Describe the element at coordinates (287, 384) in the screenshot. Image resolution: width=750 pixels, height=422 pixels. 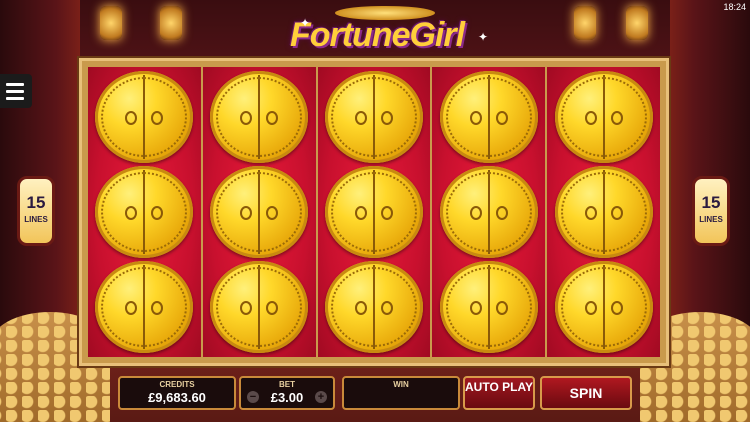
I see `bet-label: BET` at that location.